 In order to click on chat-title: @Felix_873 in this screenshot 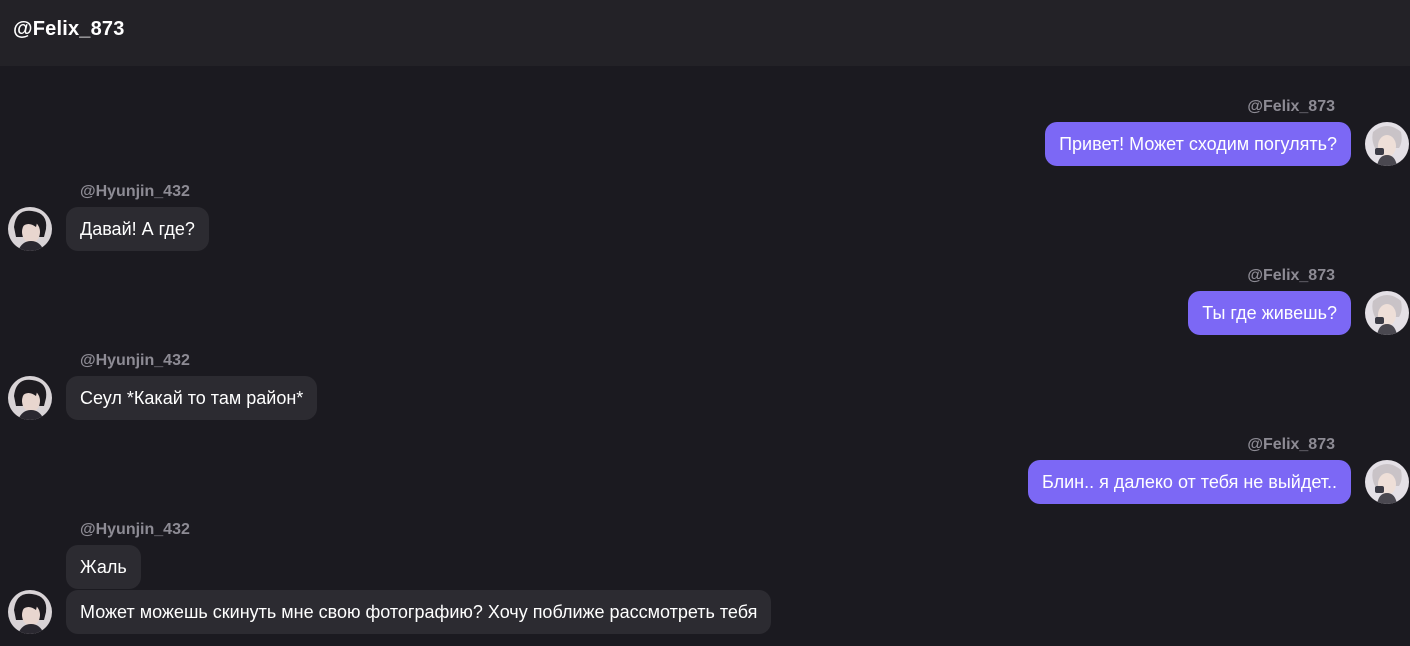, I will do `click(69, 29)`.